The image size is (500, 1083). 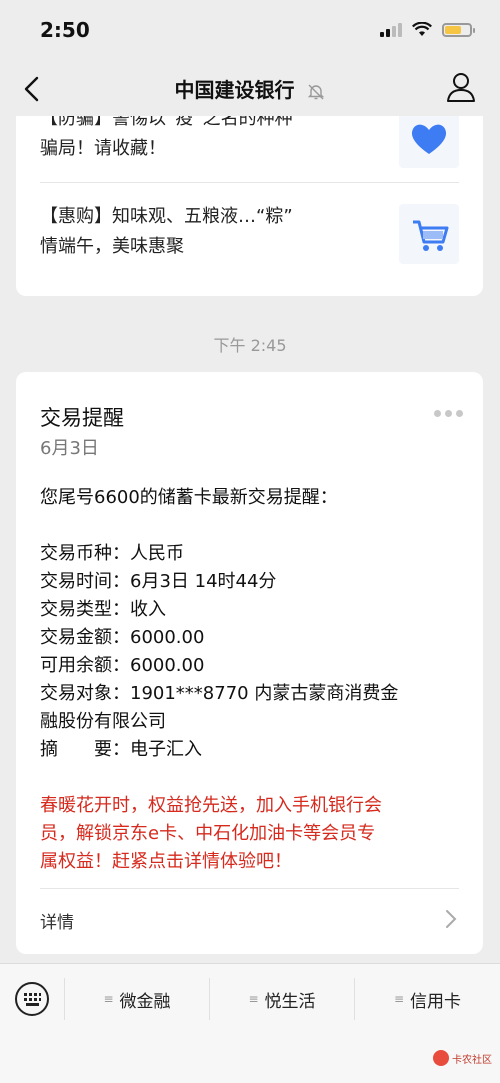 I want to click on bottom-menu-bar: ≡ 微金融 ≡ 悦生活 ≡ 信用卡, so click(x=250, y=998).